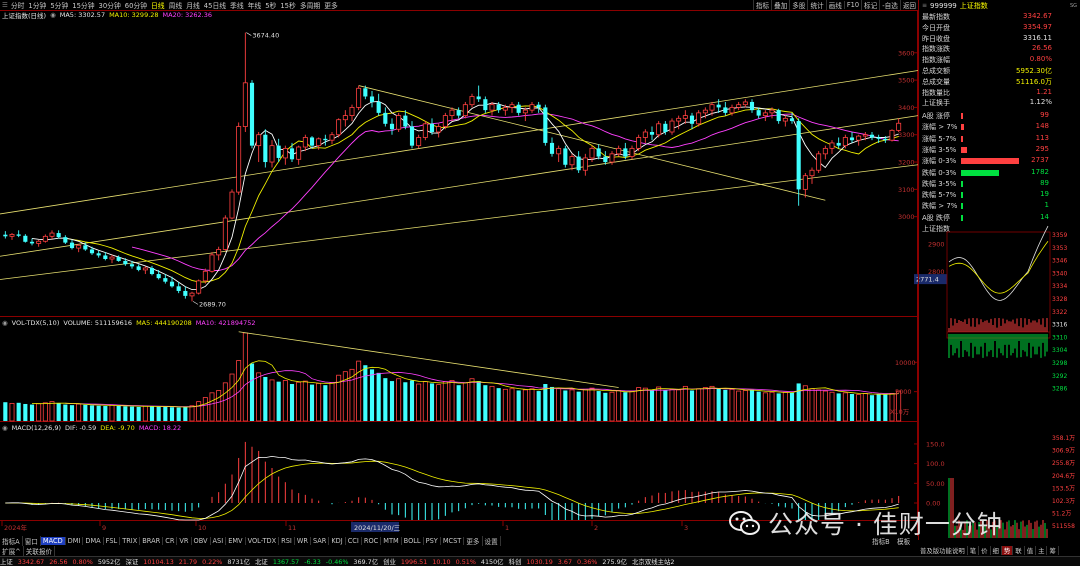 The image size is (1080, 566). What do you see at coordinates (1042, 550) in the screenshot?
I see `quote-tab-7: 主` at bounding box center [1042, 550].